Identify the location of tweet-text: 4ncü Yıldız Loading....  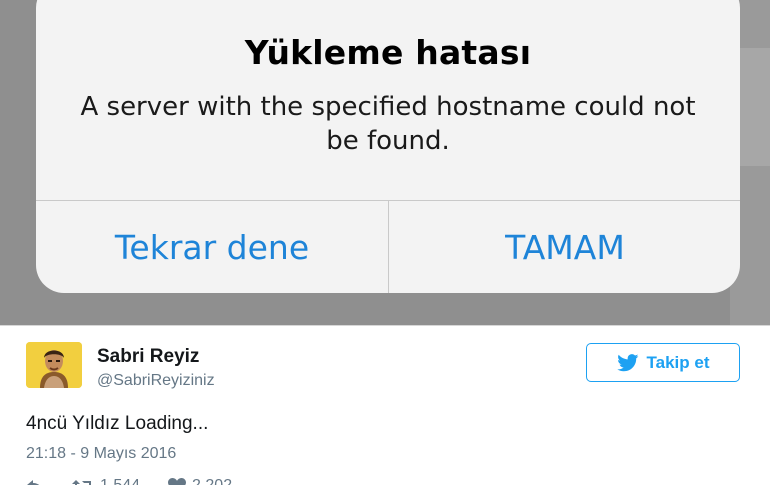
(117, 423).